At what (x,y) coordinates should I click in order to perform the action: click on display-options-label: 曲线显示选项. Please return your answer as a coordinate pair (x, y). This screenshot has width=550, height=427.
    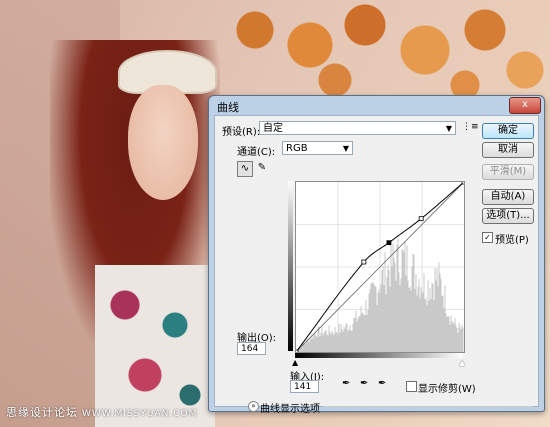
    Looking at the image, I should click on (290, 409).